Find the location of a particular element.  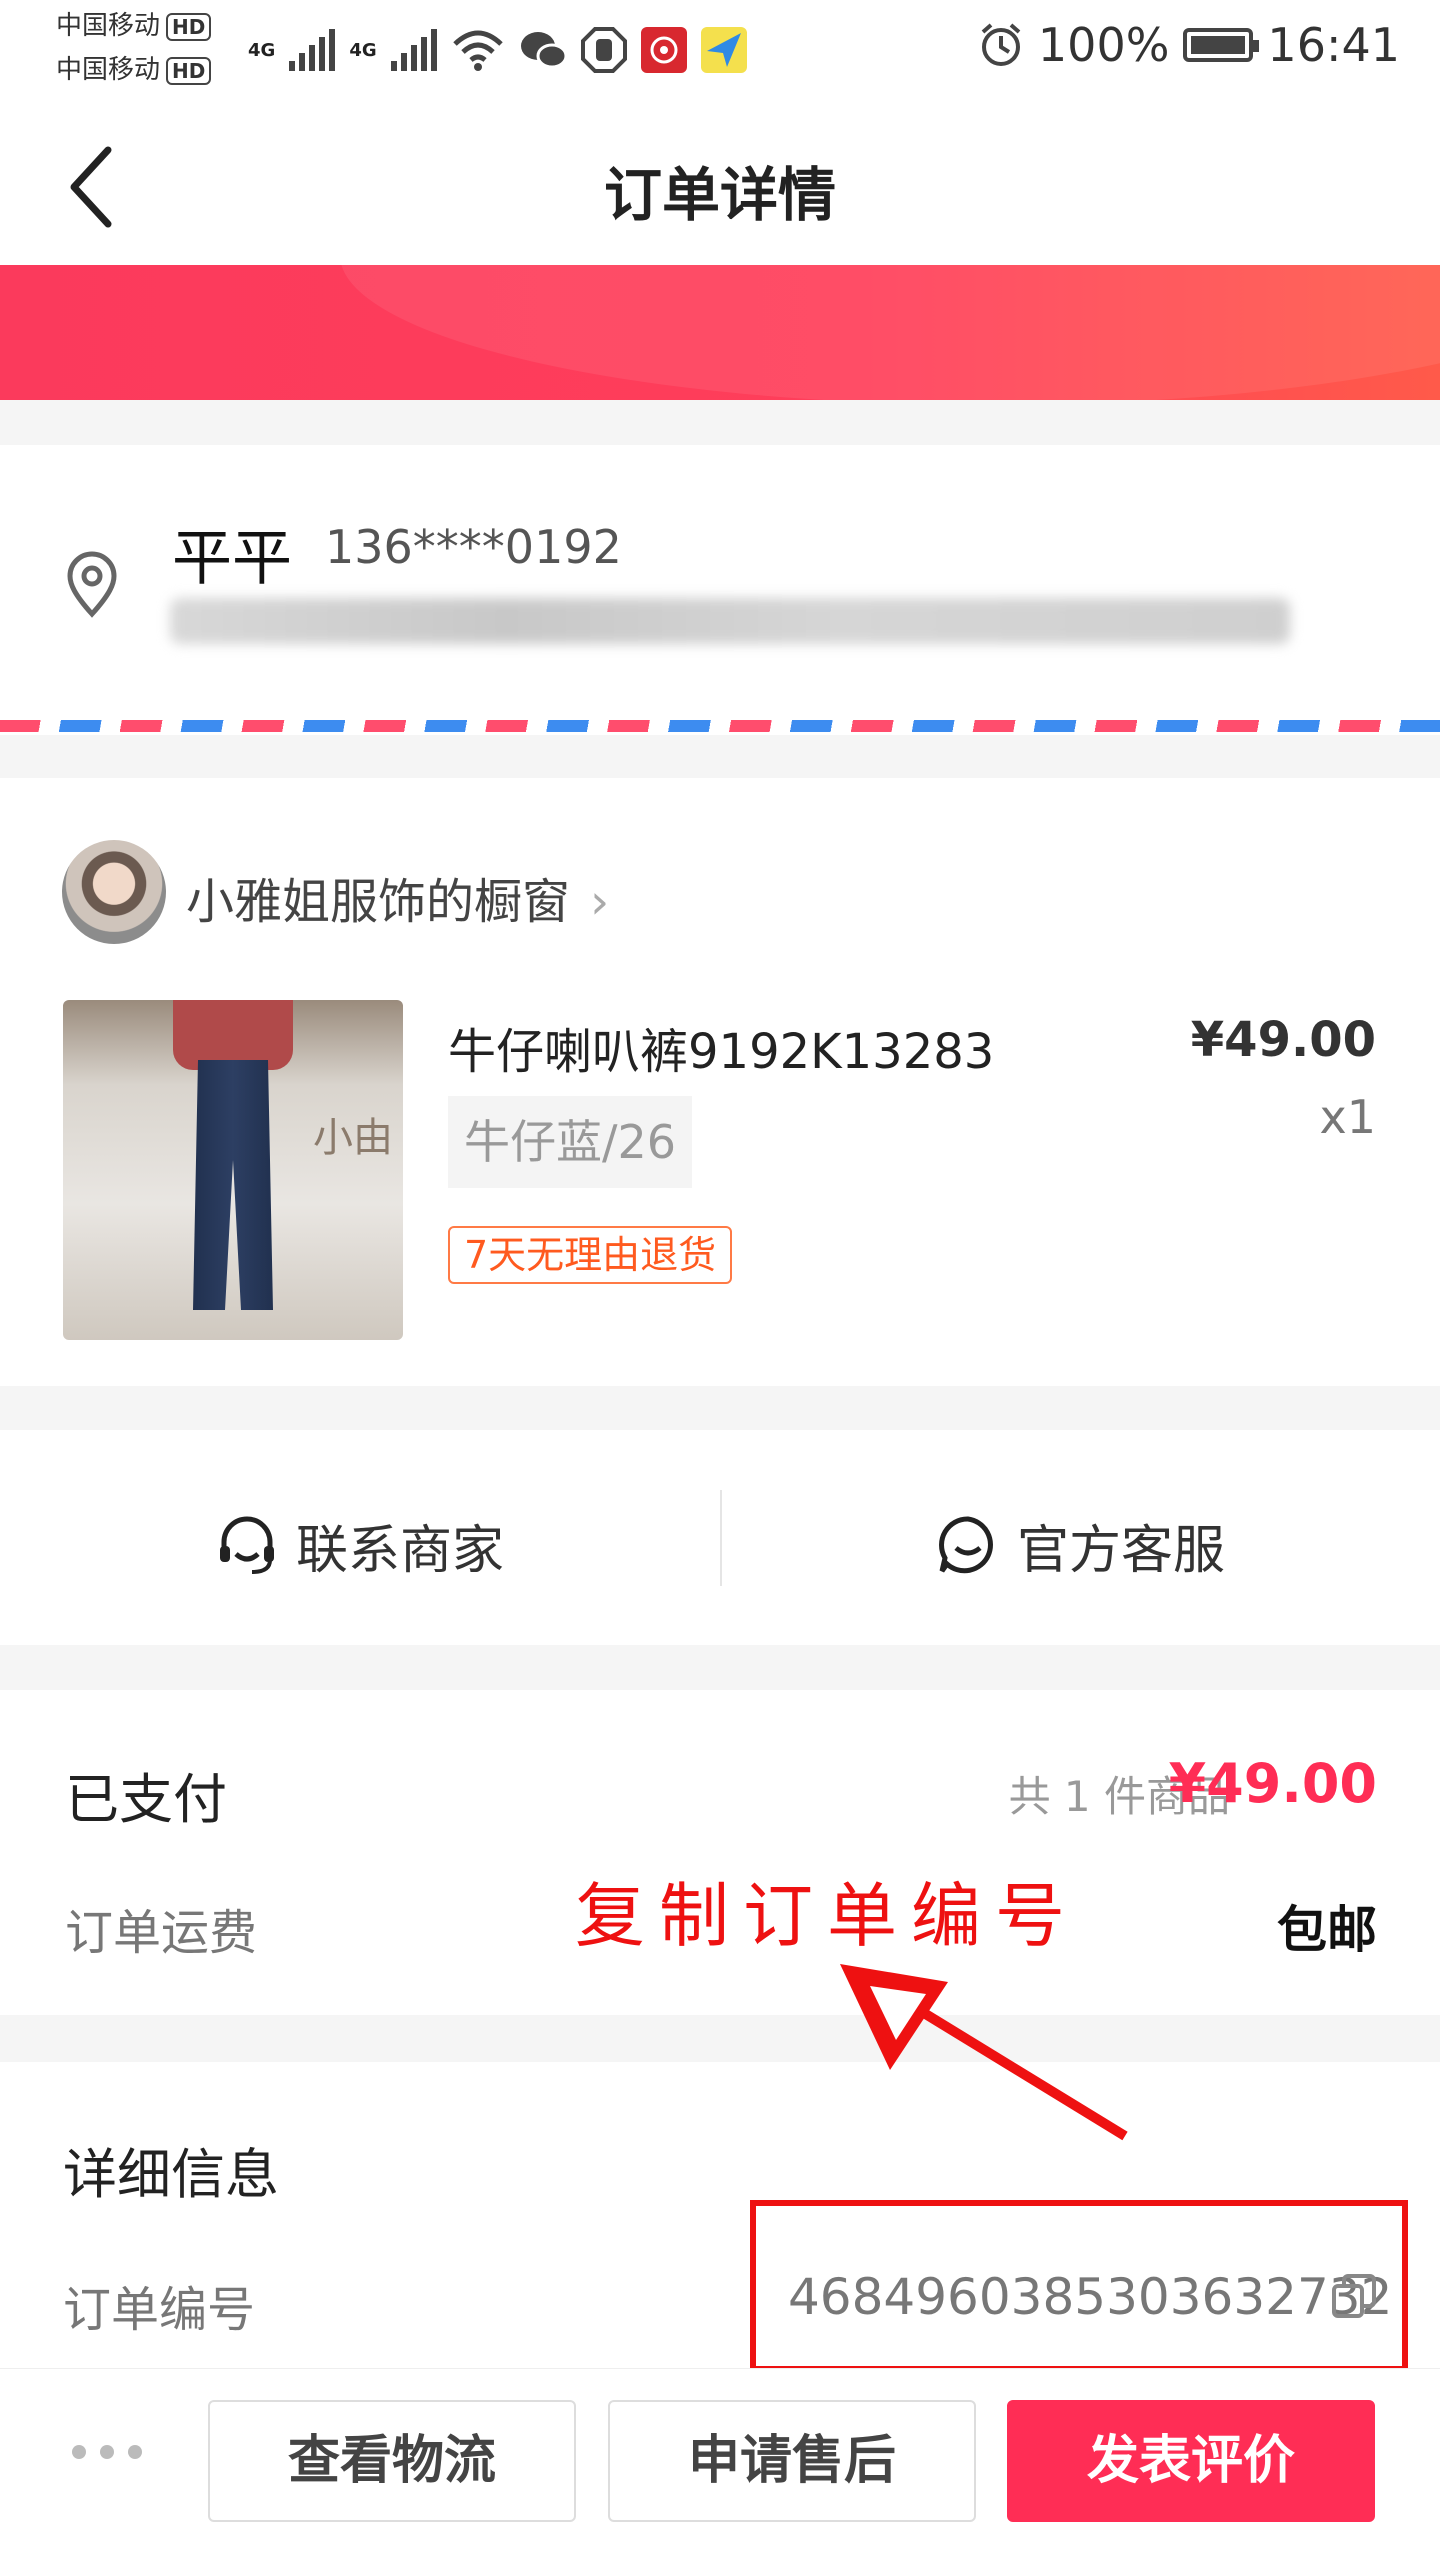

status-icons: 4G 4G is located at coordinates (497, 50).